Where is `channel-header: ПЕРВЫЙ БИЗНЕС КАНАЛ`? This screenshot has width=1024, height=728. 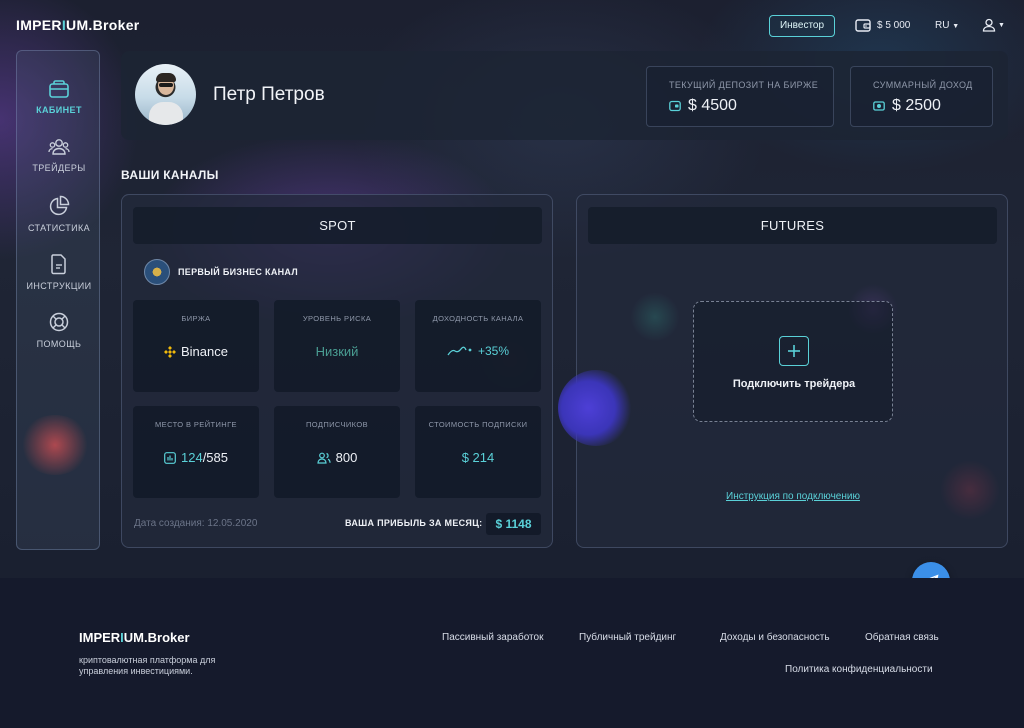
channel-header: ПЕРВЫЙ БИЗНЕС КАНАЛ is located at coordinates (221, 272).